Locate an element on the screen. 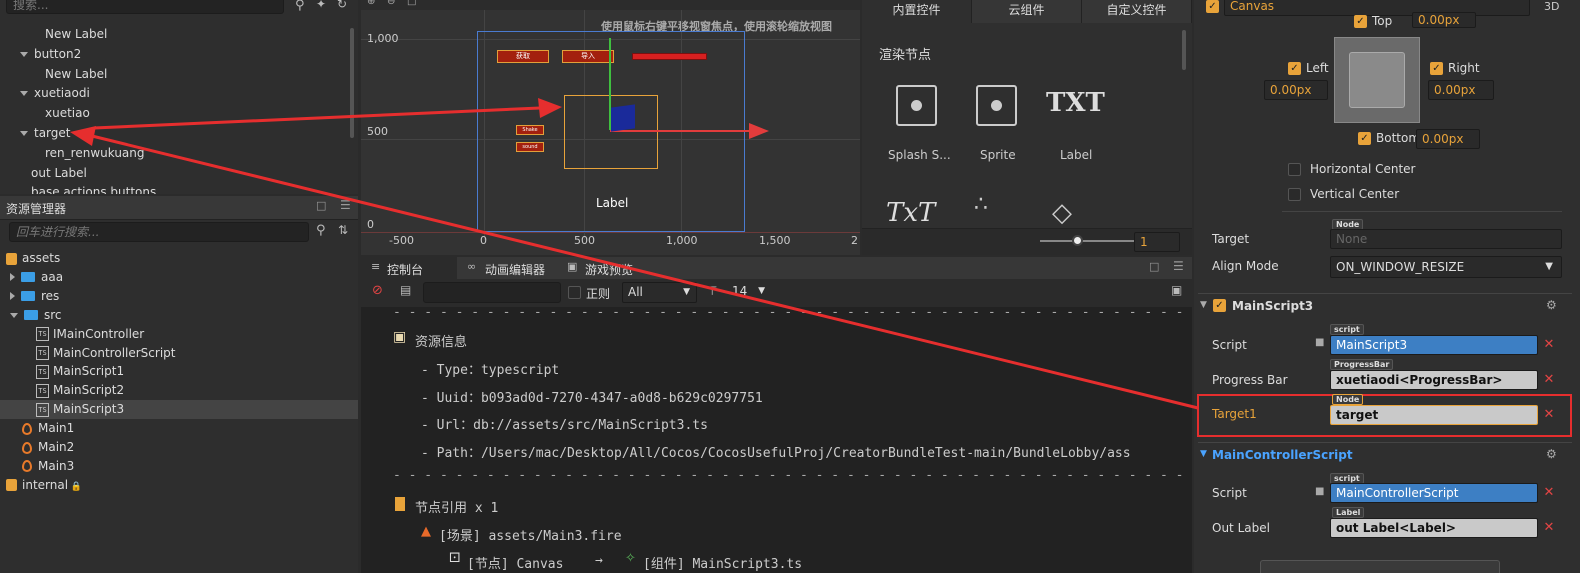  top-value-input: 0.00px is located at coordinates (1444, 20).